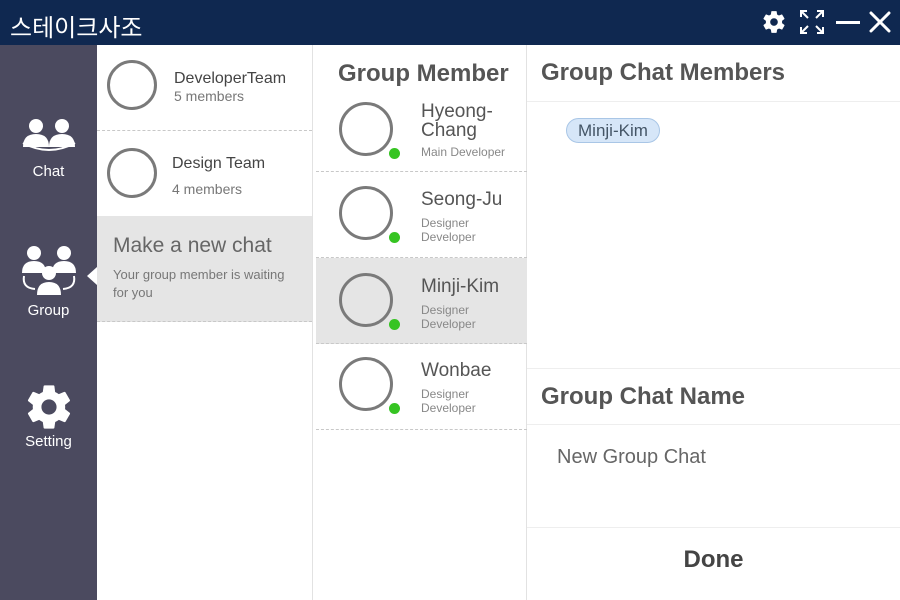 The height and width of the screenshot is (600, 900). I want to click on group-chat-members-header: Group Chat Members, so click(713, 73).